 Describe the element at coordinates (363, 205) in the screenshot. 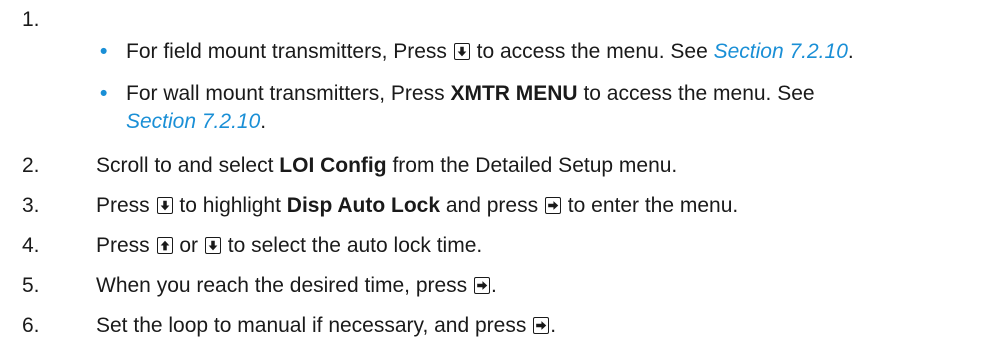

I see `menu-name: Disp Auto Lock` at that location.